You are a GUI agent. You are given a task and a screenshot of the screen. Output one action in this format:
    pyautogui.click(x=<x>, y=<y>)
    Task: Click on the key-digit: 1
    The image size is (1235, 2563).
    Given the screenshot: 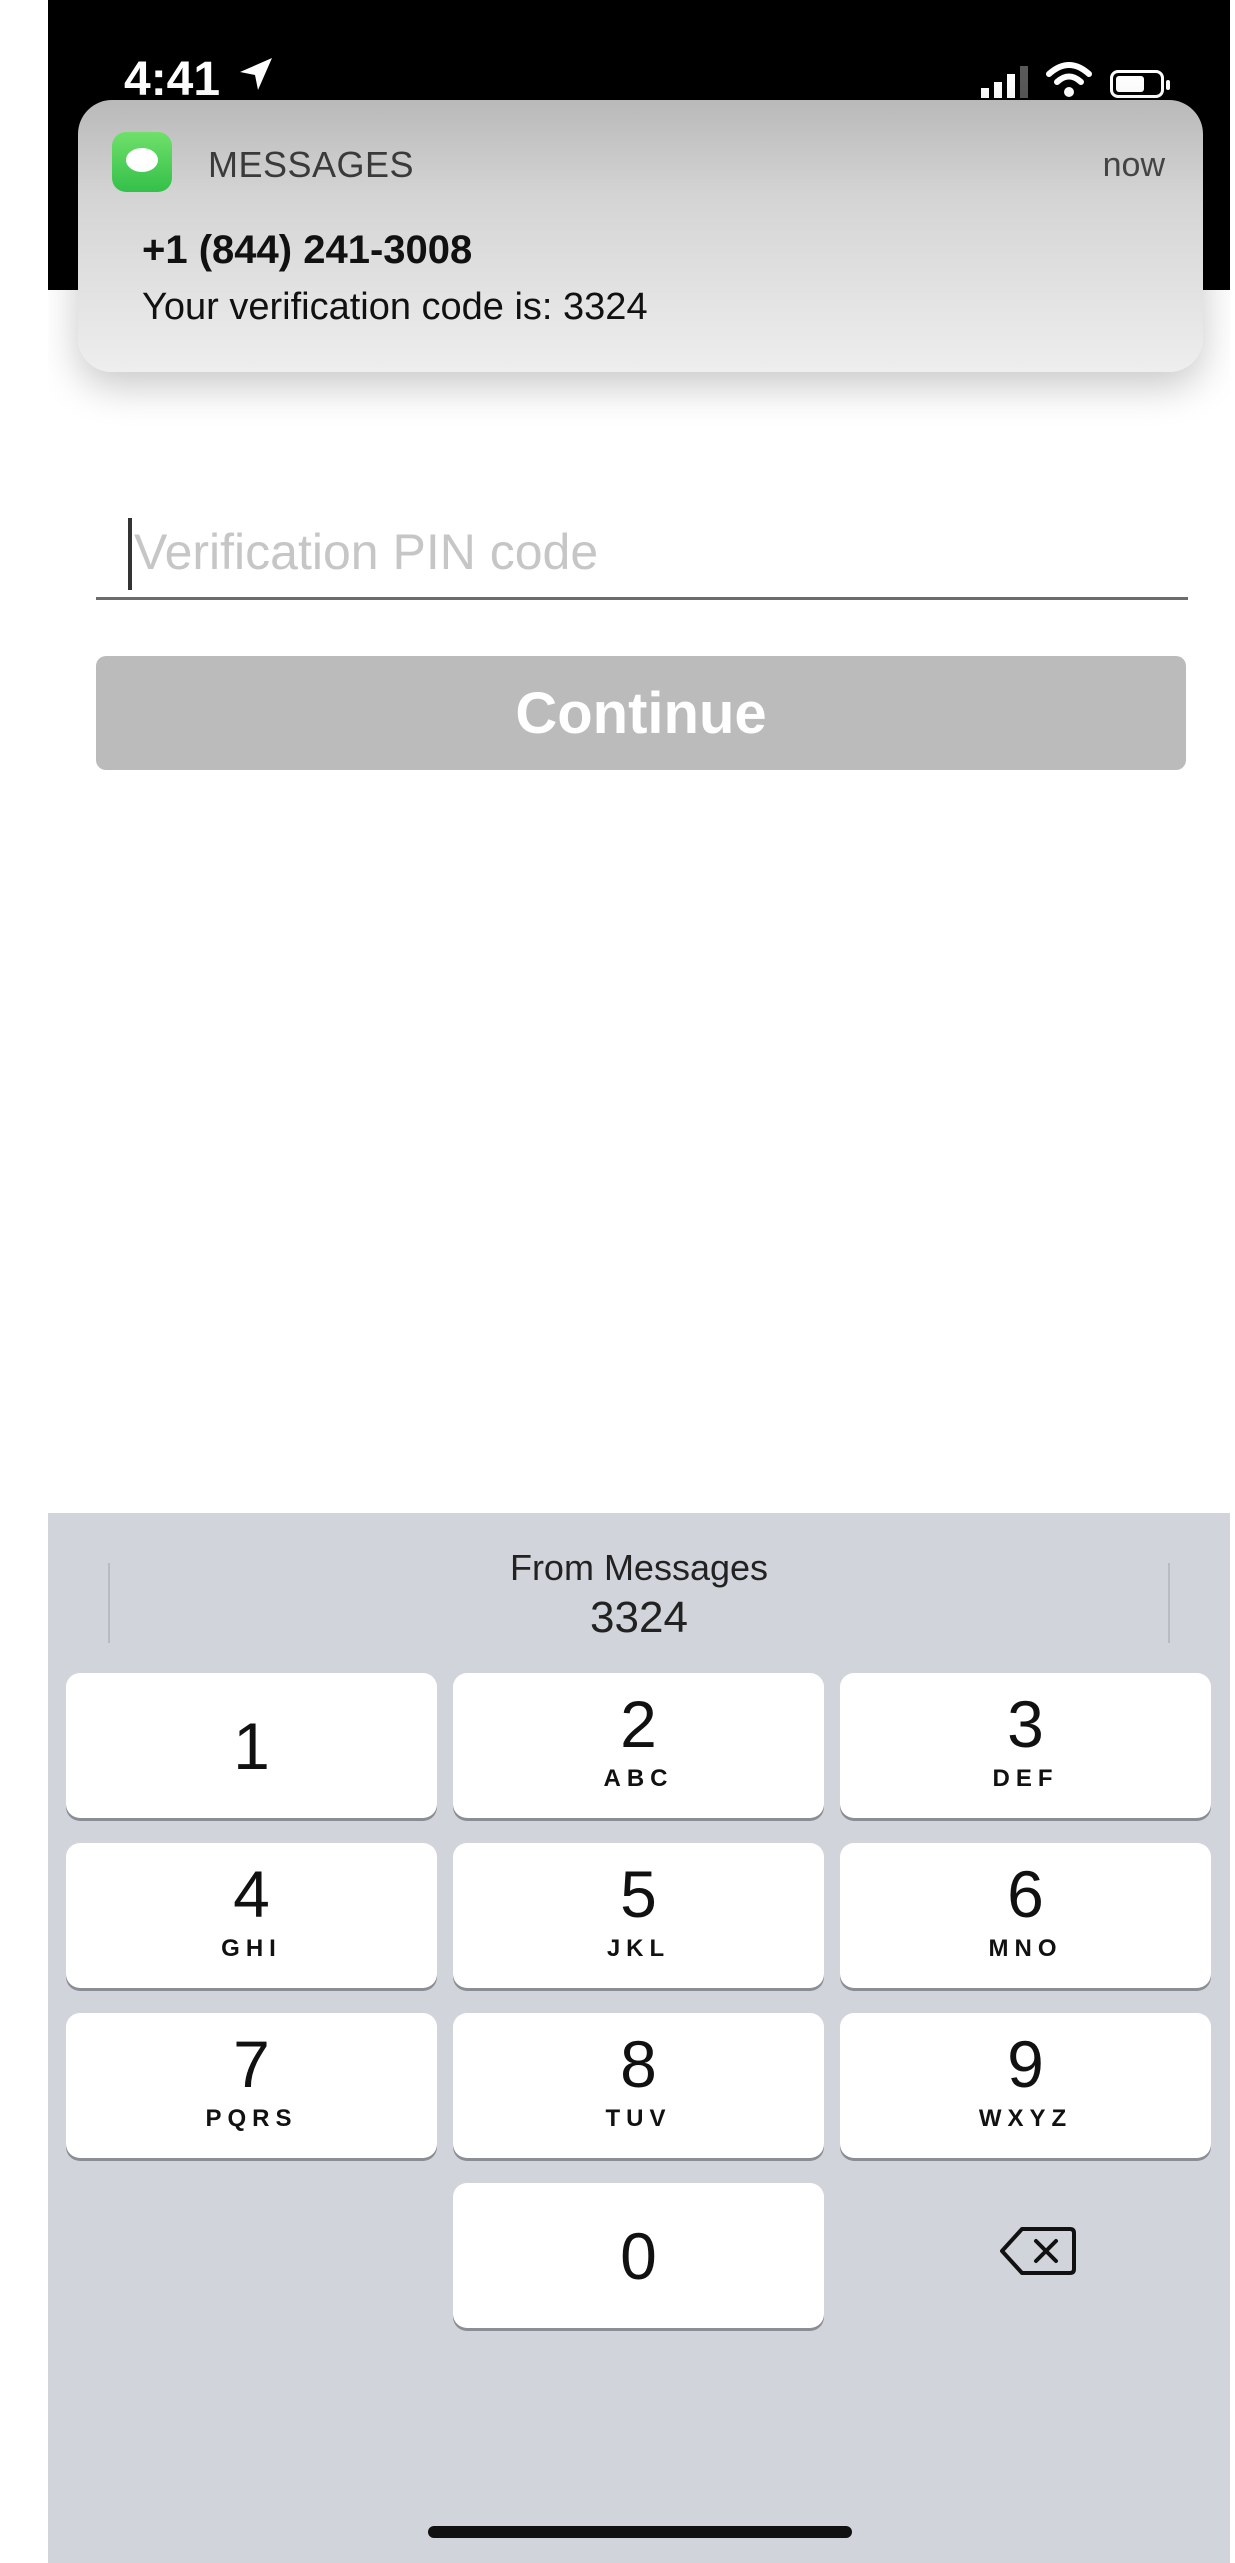 What is the action you would take?
    pyautogui.click(x=251, y=1746)
    